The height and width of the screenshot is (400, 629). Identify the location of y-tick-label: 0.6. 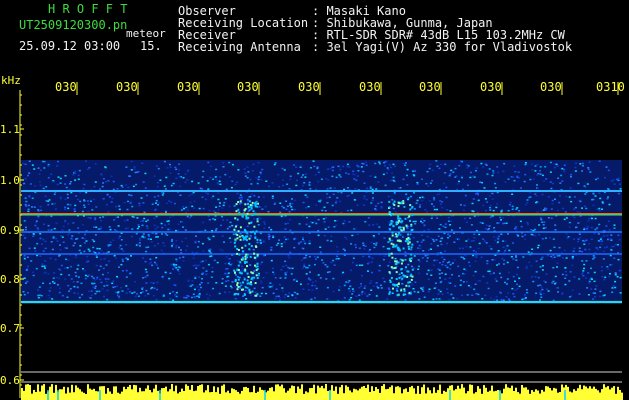
(10, 380).